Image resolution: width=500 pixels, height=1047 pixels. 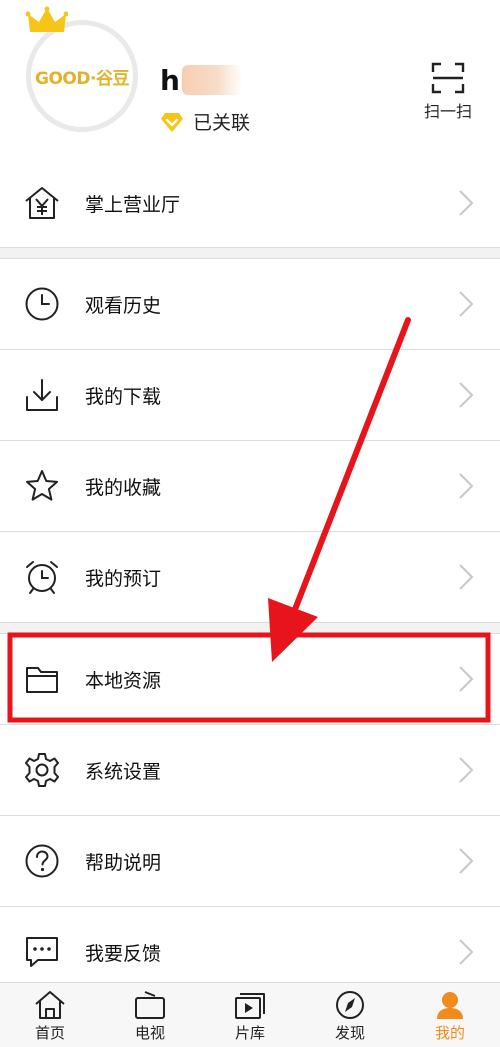 I want to click on tab-tv: 电视, so click(x=150, y=1015).